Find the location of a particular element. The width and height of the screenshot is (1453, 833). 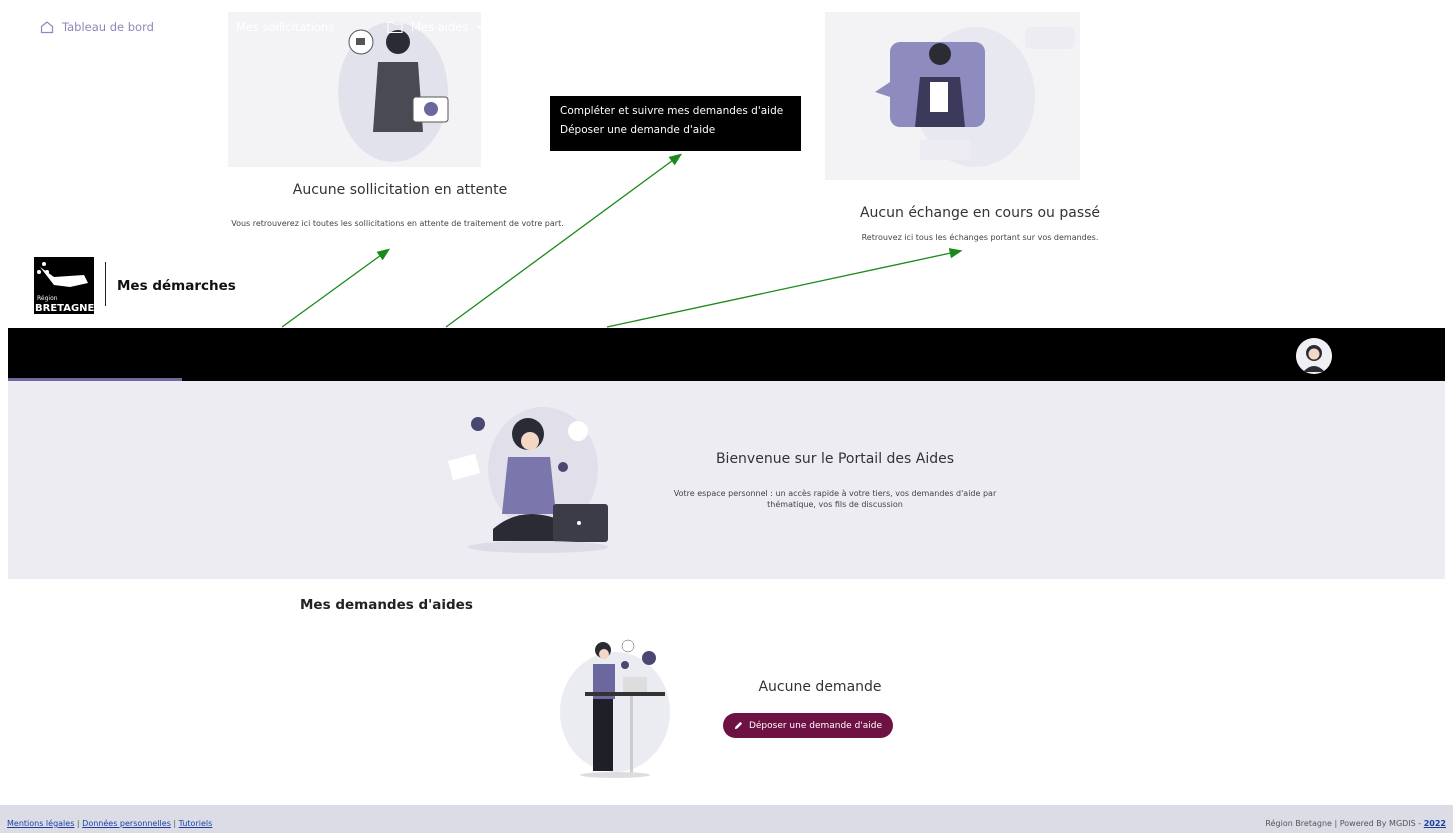

pen-icon is located at coordinates (221, 26).